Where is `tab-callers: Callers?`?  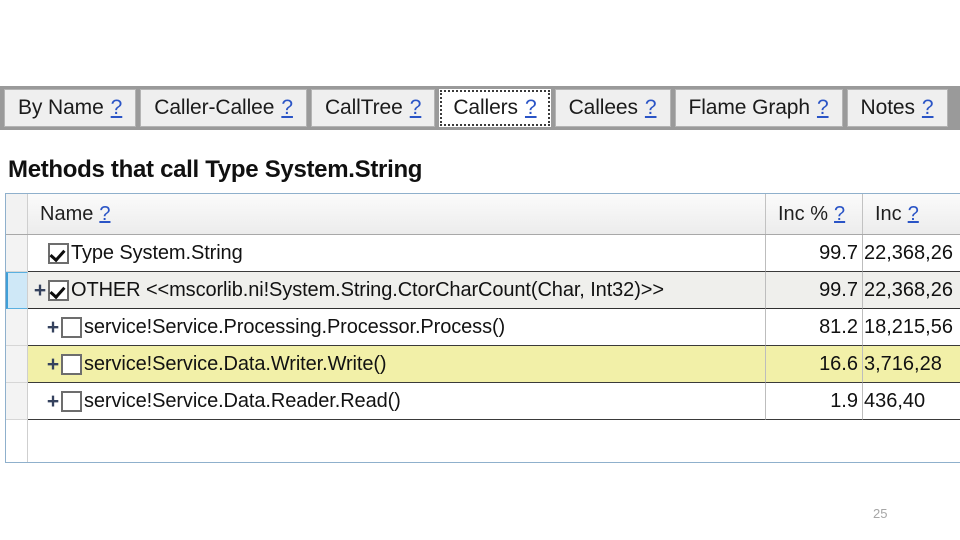 tab-callers: Callers? is located at coordinates (495, 108).